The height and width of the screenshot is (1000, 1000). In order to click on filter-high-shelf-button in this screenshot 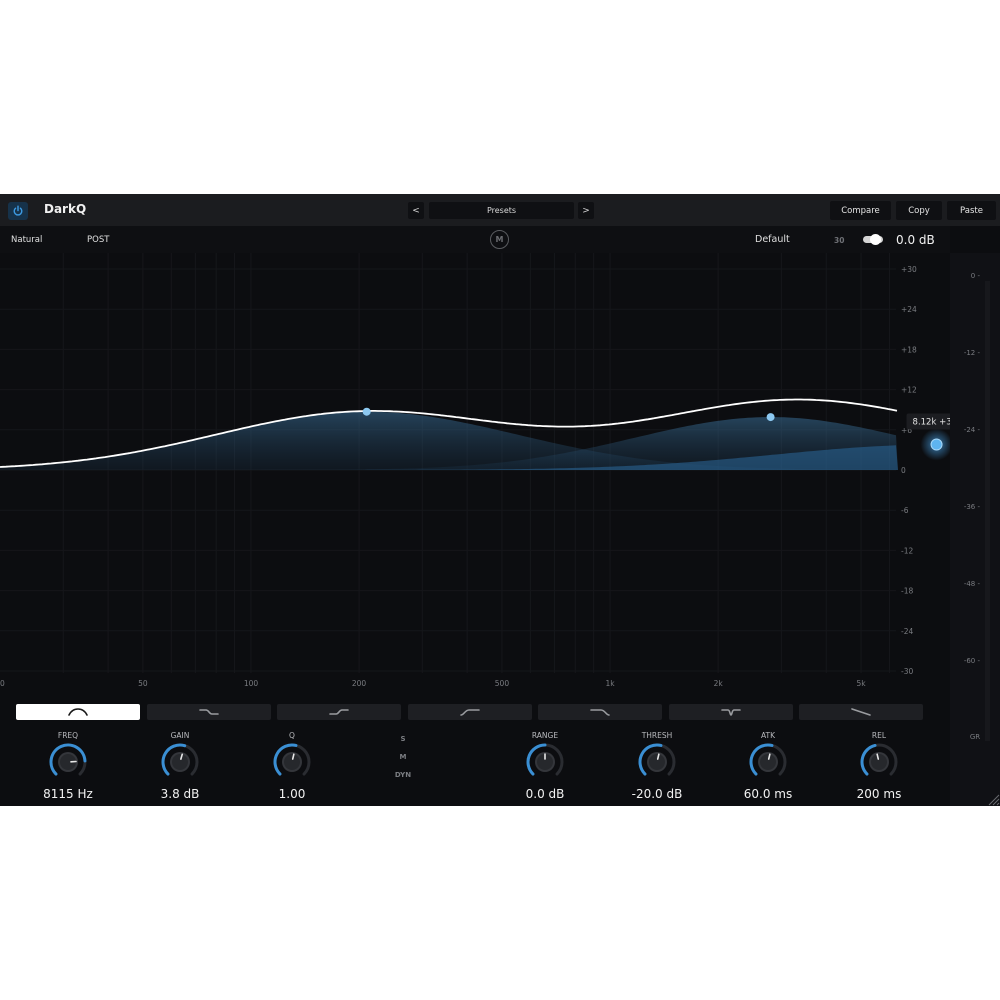, I will do `click(339, 712)`.